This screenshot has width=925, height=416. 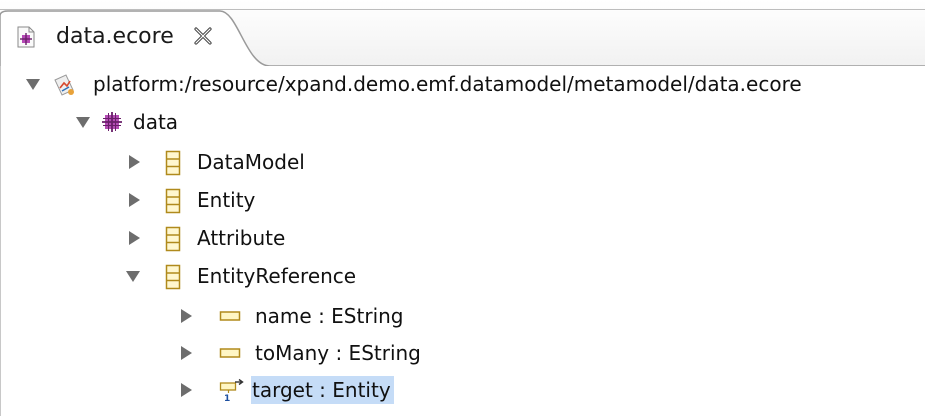 I want to click on feature-label: toMany : EString, so click(x=338, y=353).